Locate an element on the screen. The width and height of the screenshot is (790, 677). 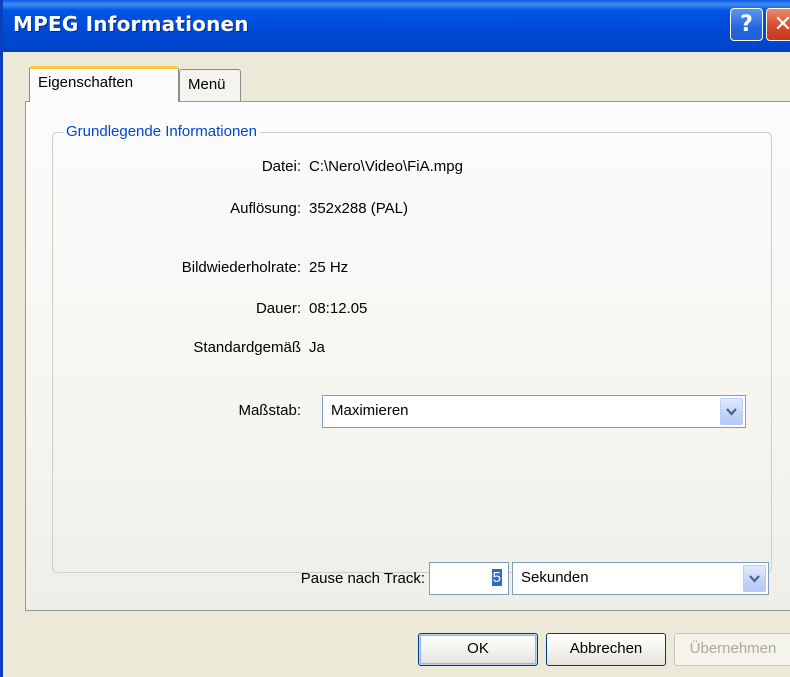
scale-value: Maximieren is located at coordinates (370, 410).